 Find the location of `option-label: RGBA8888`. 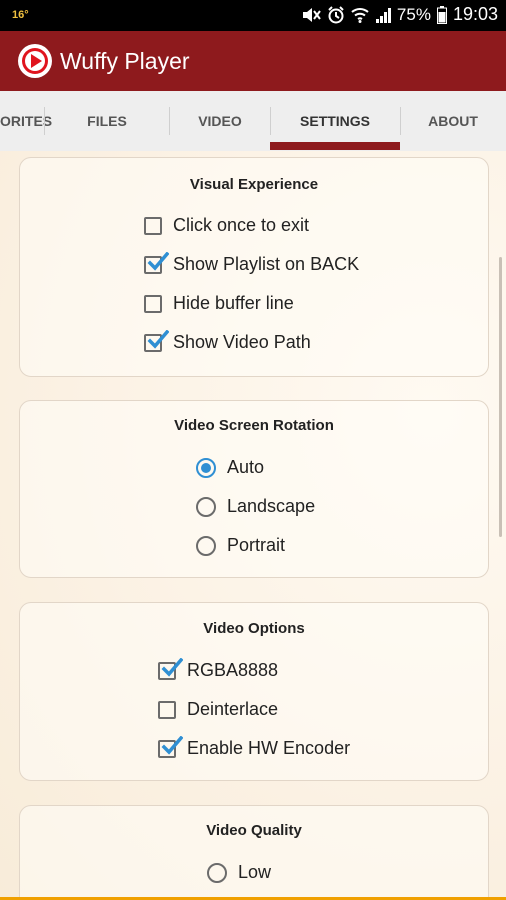

option-label: RGBA8888 is located at coordinates (233, 670).